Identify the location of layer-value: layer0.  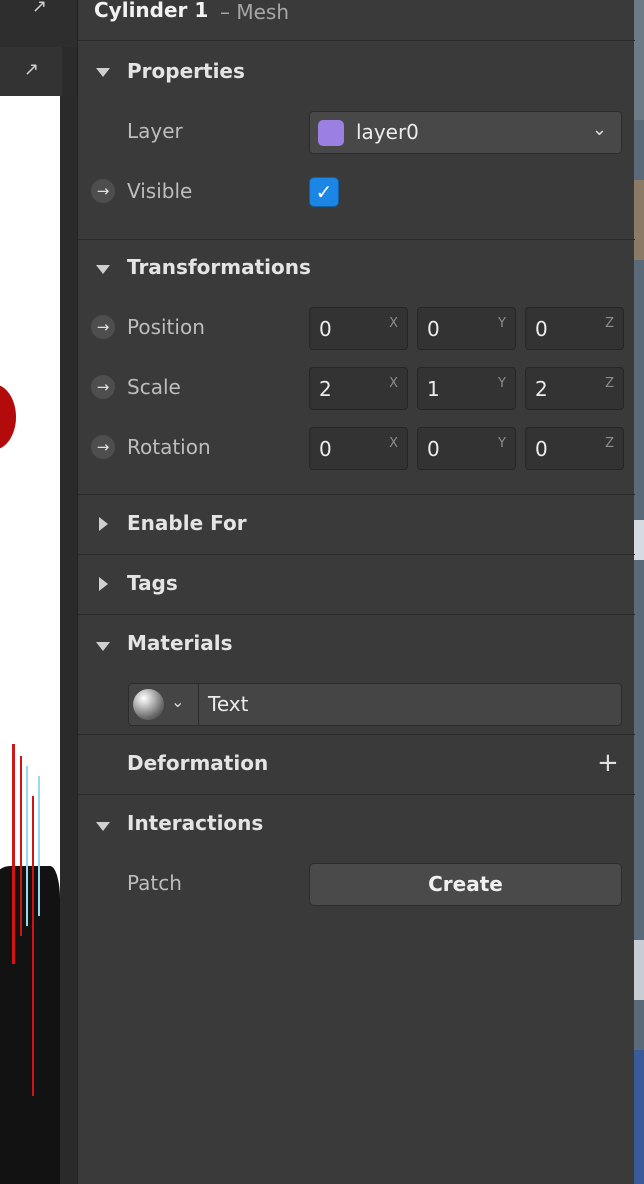
(387, 132).